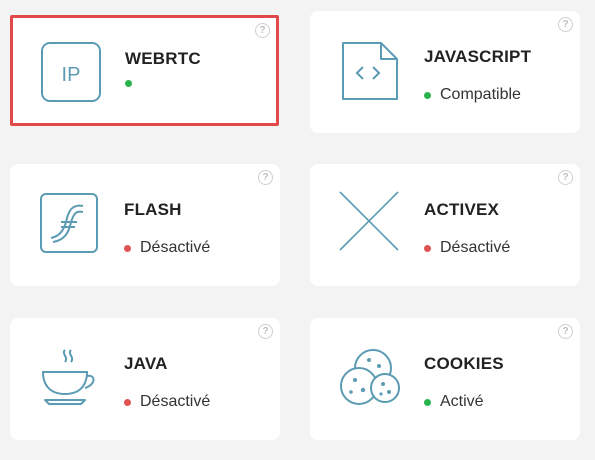 The height and width of the screenshot is (460, 595). I want to click on cookies-icon, so click(370, 377).